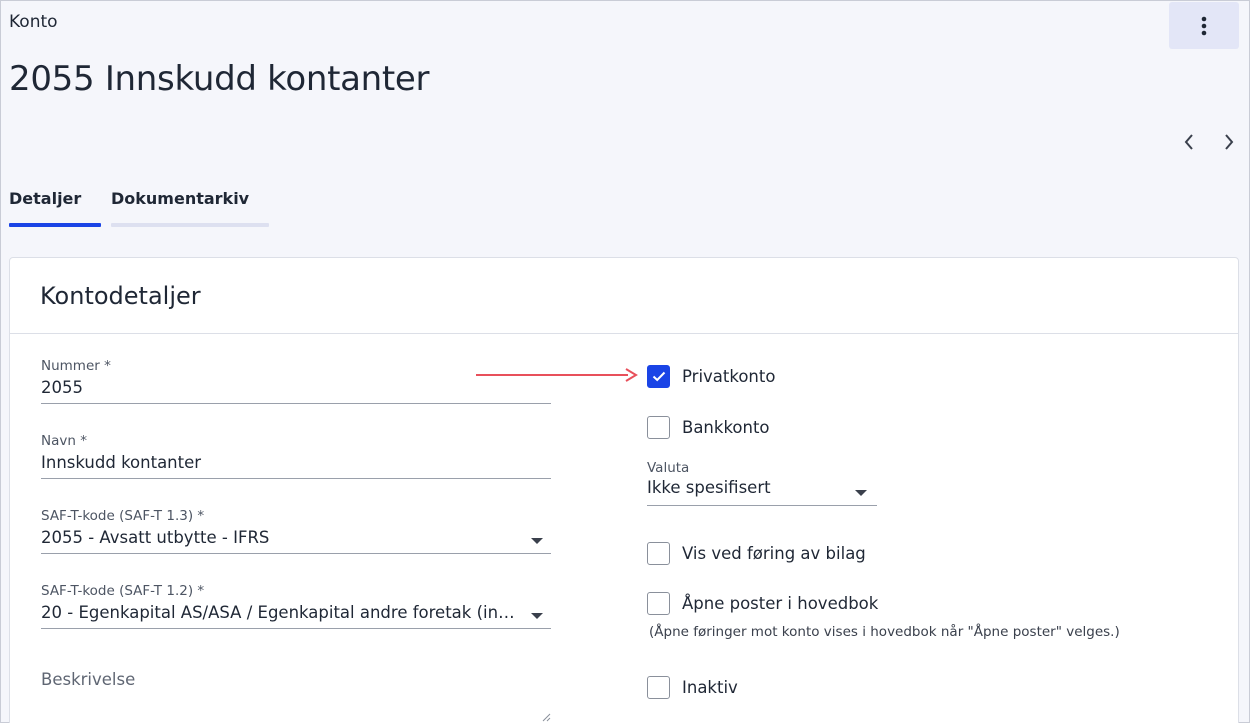 The image size is (1250, 723). I want to click on bankkonto-label: Bankkonto, so click(726, 427).